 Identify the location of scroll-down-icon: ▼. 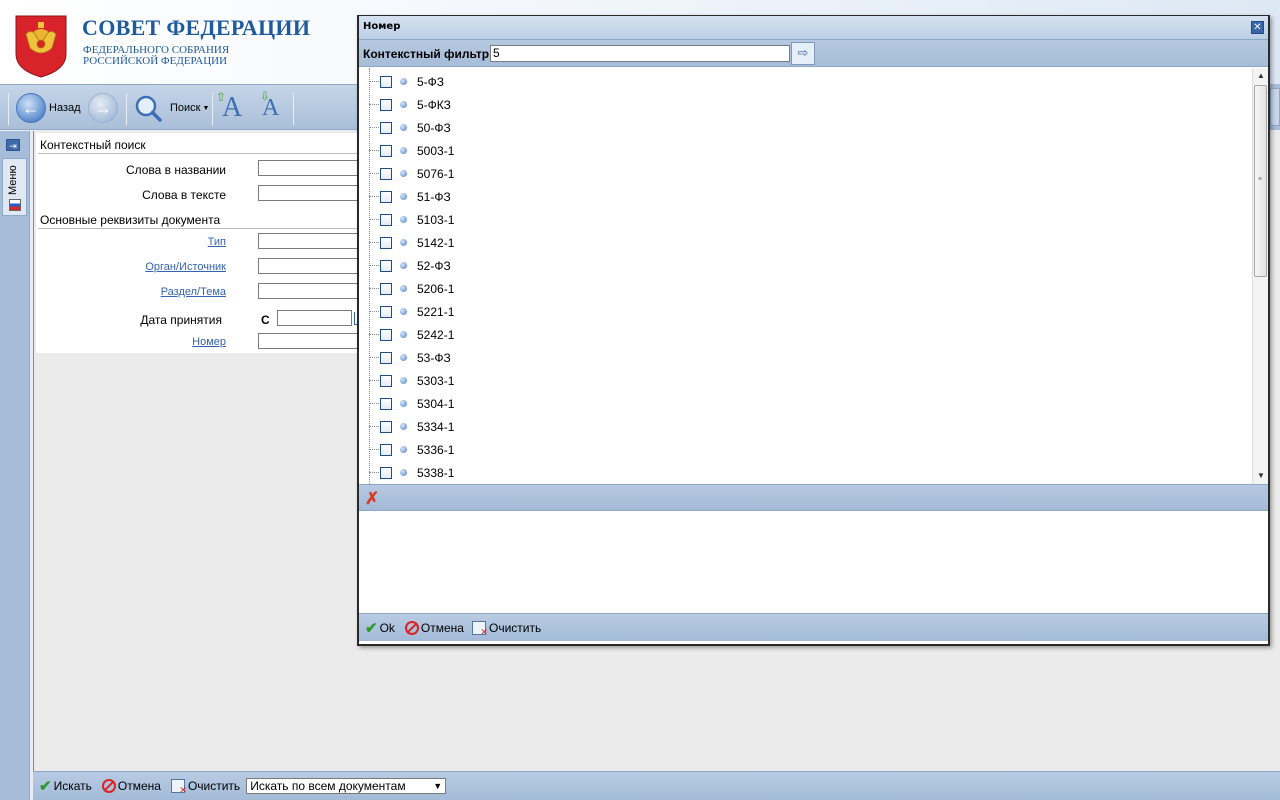
(1261, 476).